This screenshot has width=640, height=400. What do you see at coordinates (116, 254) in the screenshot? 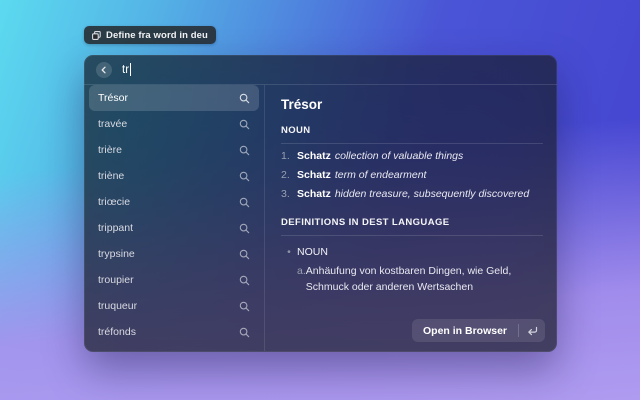
I see `result-label: trypsine` at bounding box center [116, 254].